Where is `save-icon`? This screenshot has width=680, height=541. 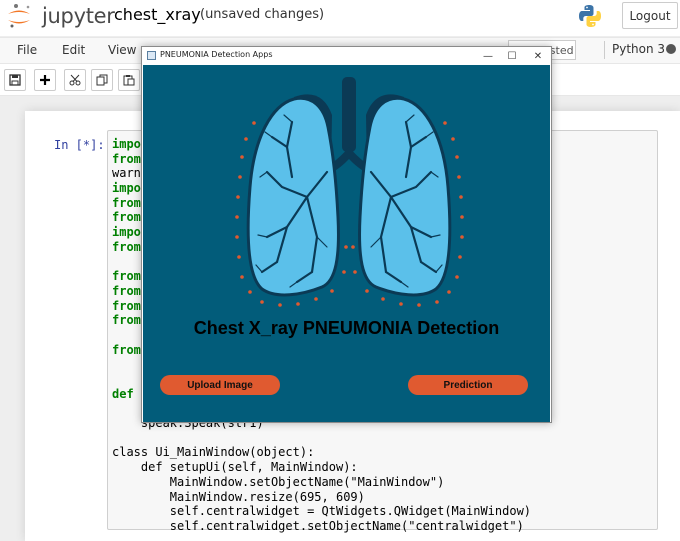
save-icon is located at coordinates (15, 80).